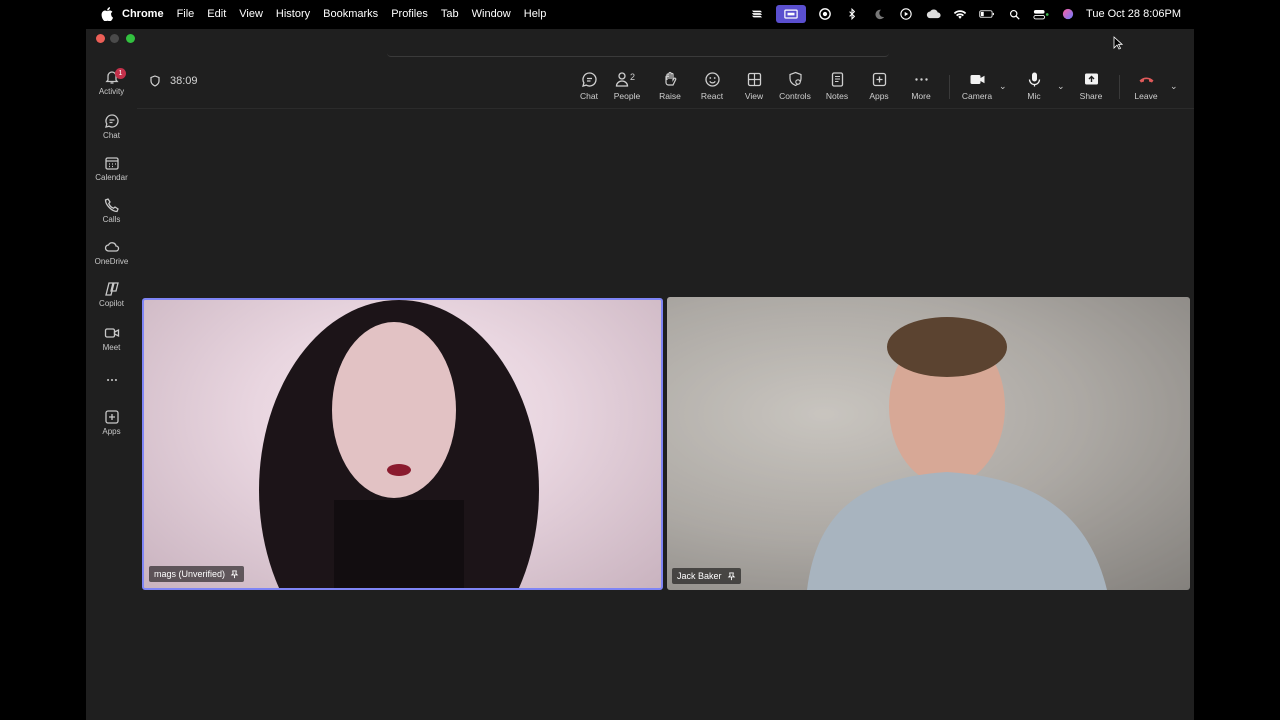  Describe the element at coordinates (754, 79) in the screenshot. I see `grid-view-icon` at that location.